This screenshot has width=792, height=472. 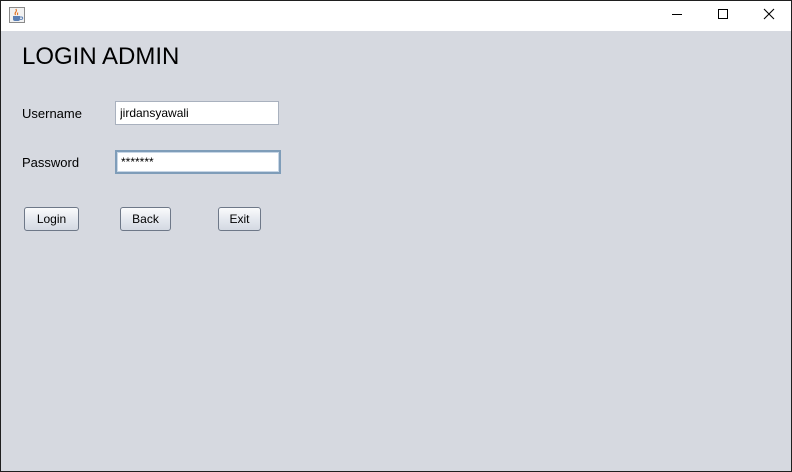 I want to click on username-label: Username, so click(x=52, y=113).